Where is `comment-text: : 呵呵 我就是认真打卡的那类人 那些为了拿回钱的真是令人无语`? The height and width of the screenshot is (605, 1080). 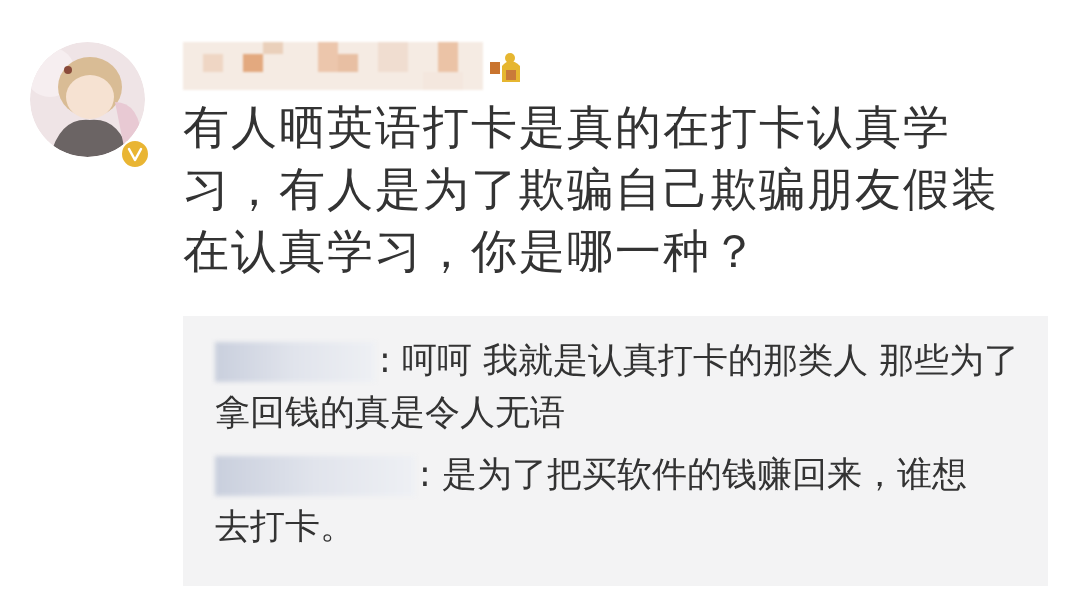
comment-text: : 呵呵 我就是认真打卡的那类人 那些为了拿回钱的真是令人无语 is located at coordinates (618, 386).